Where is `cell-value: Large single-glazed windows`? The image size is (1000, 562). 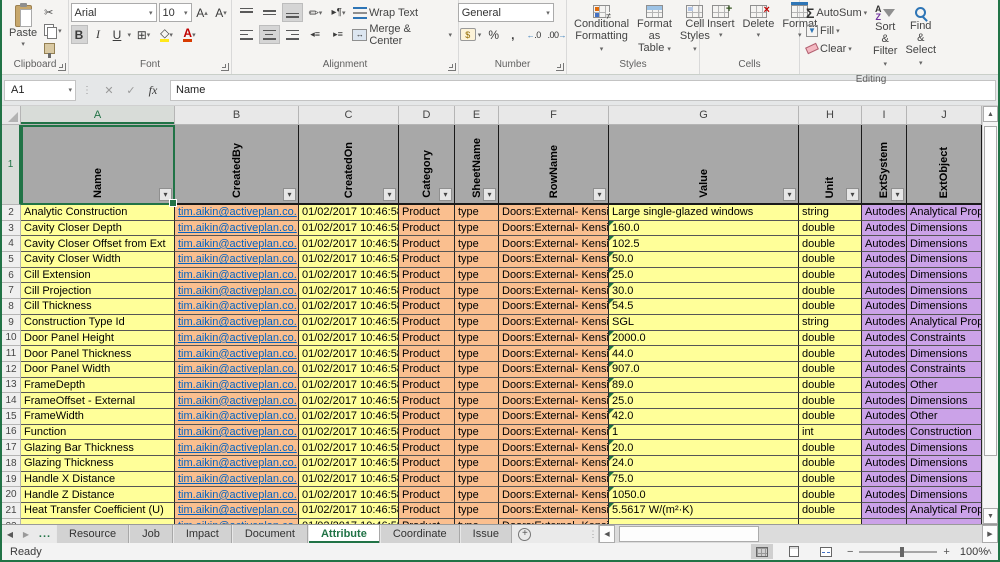
cell-value: Large single-glazed windows is located at coordinates (704, 213).